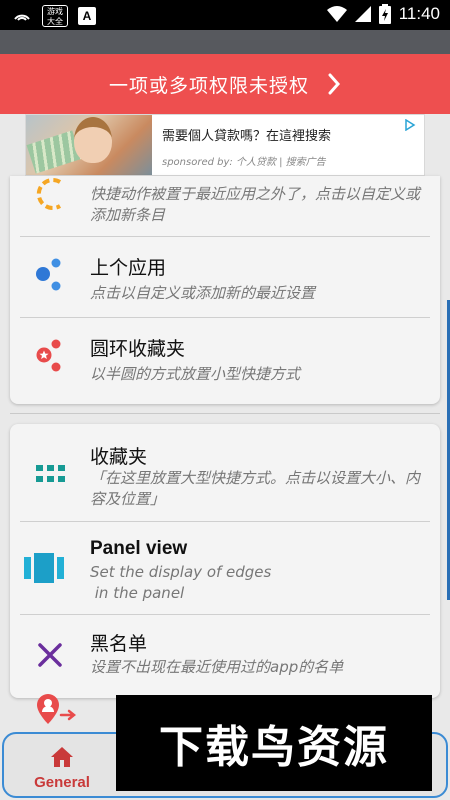 The image size is (450, 800). What do you see at coordinates (22, 17) in the screenshot?
I see `hotspot-icon` at bounding box center [22, 17].